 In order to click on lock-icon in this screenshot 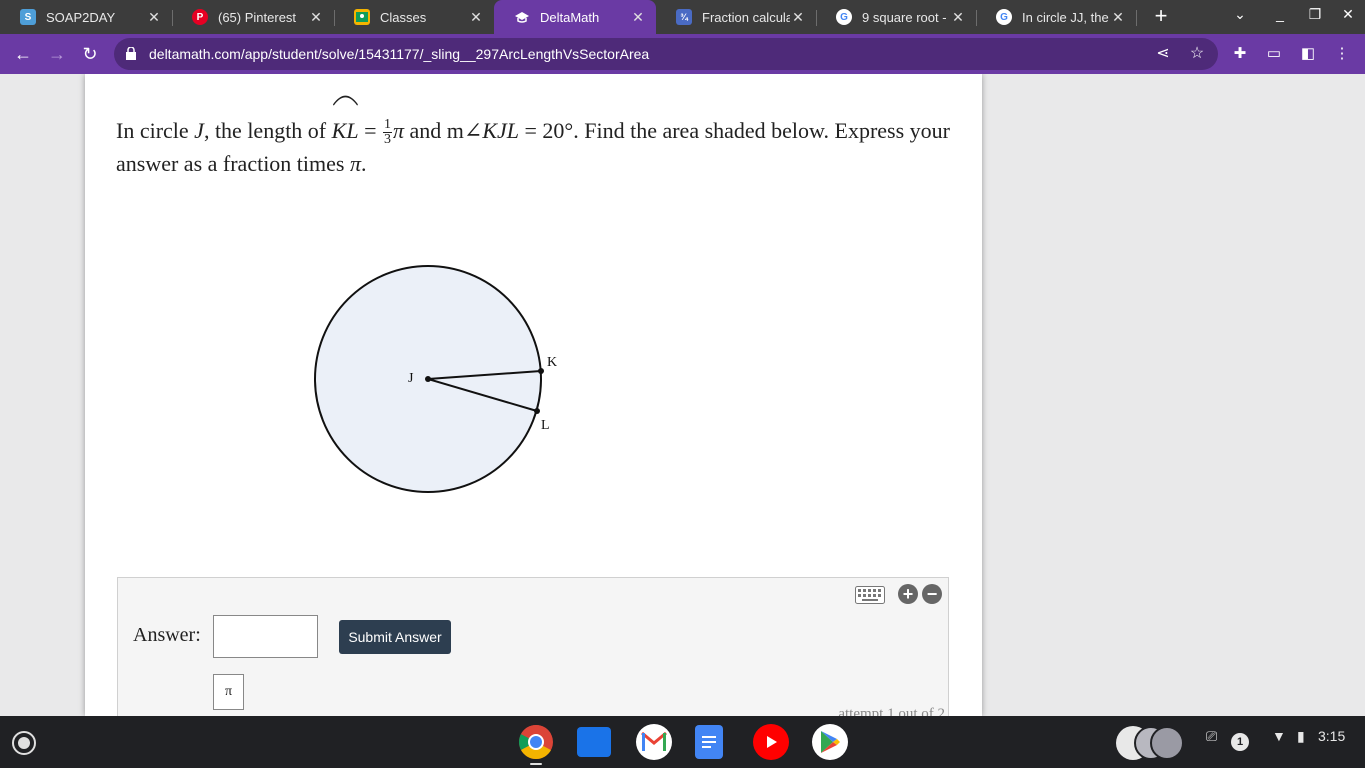, I will do `click(131, 53)`.